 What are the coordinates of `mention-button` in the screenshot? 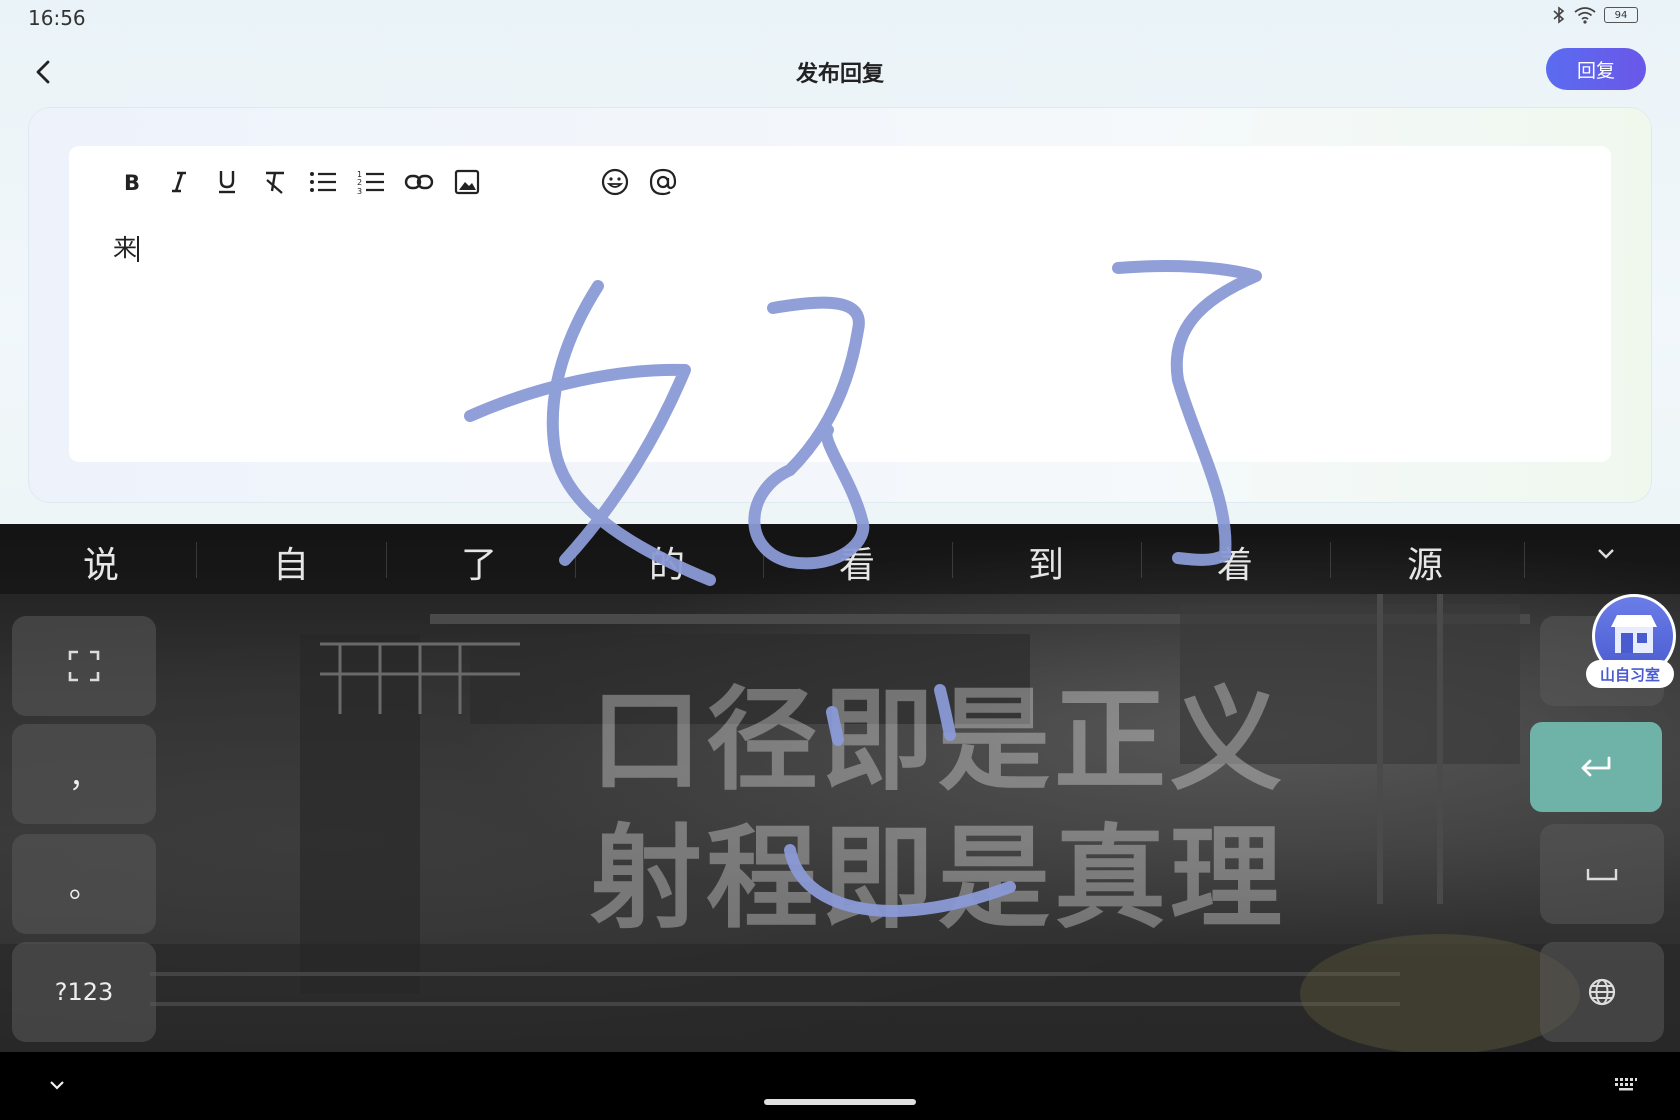 It's located at (663, 182).